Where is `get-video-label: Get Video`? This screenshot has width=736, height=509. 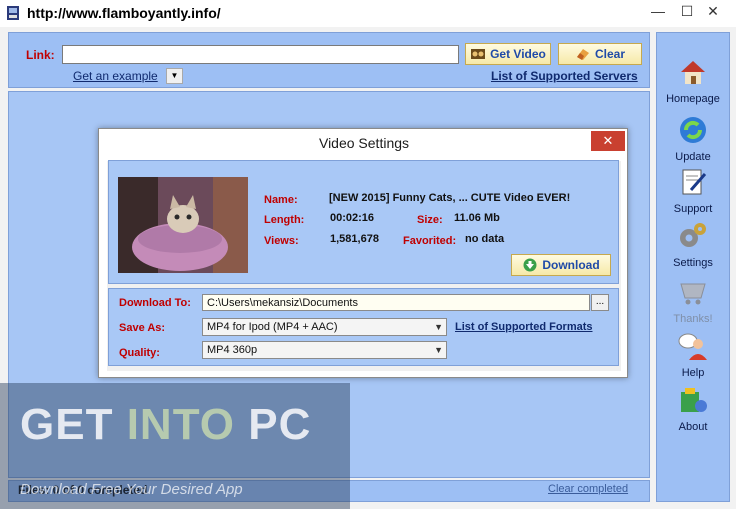 get-video-label: Get Video is located at coordinates (518, 54).